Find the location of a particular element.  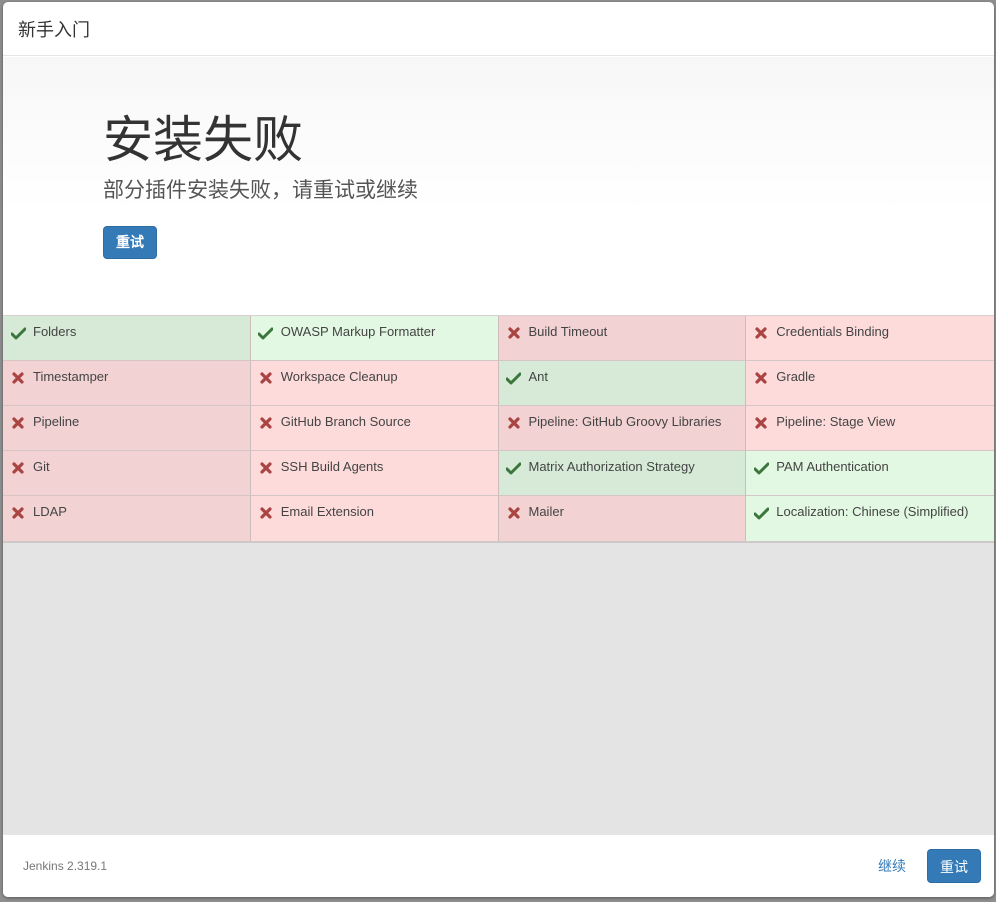

plugin-item: Workspace Cleanup is located at coordinates (374, 383).